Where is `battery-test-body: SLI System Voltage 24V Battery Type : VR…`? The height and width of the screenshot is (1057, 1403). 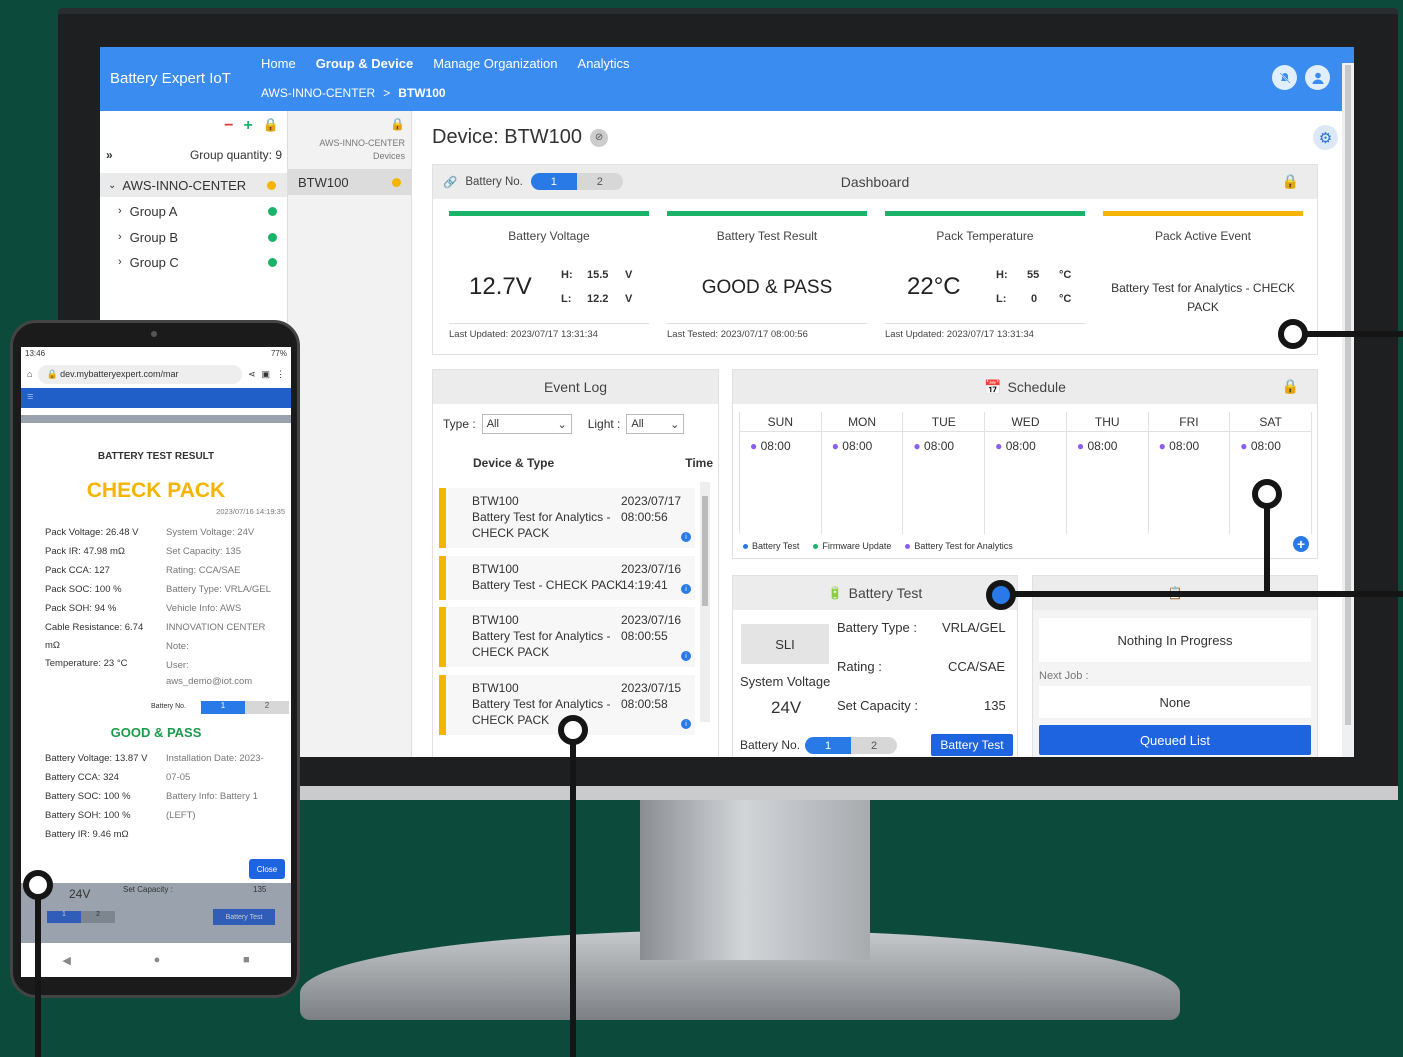
battery-test-body: SLI System Voltage 24V Battery Type : VR… is located at coordinates (875, 683).